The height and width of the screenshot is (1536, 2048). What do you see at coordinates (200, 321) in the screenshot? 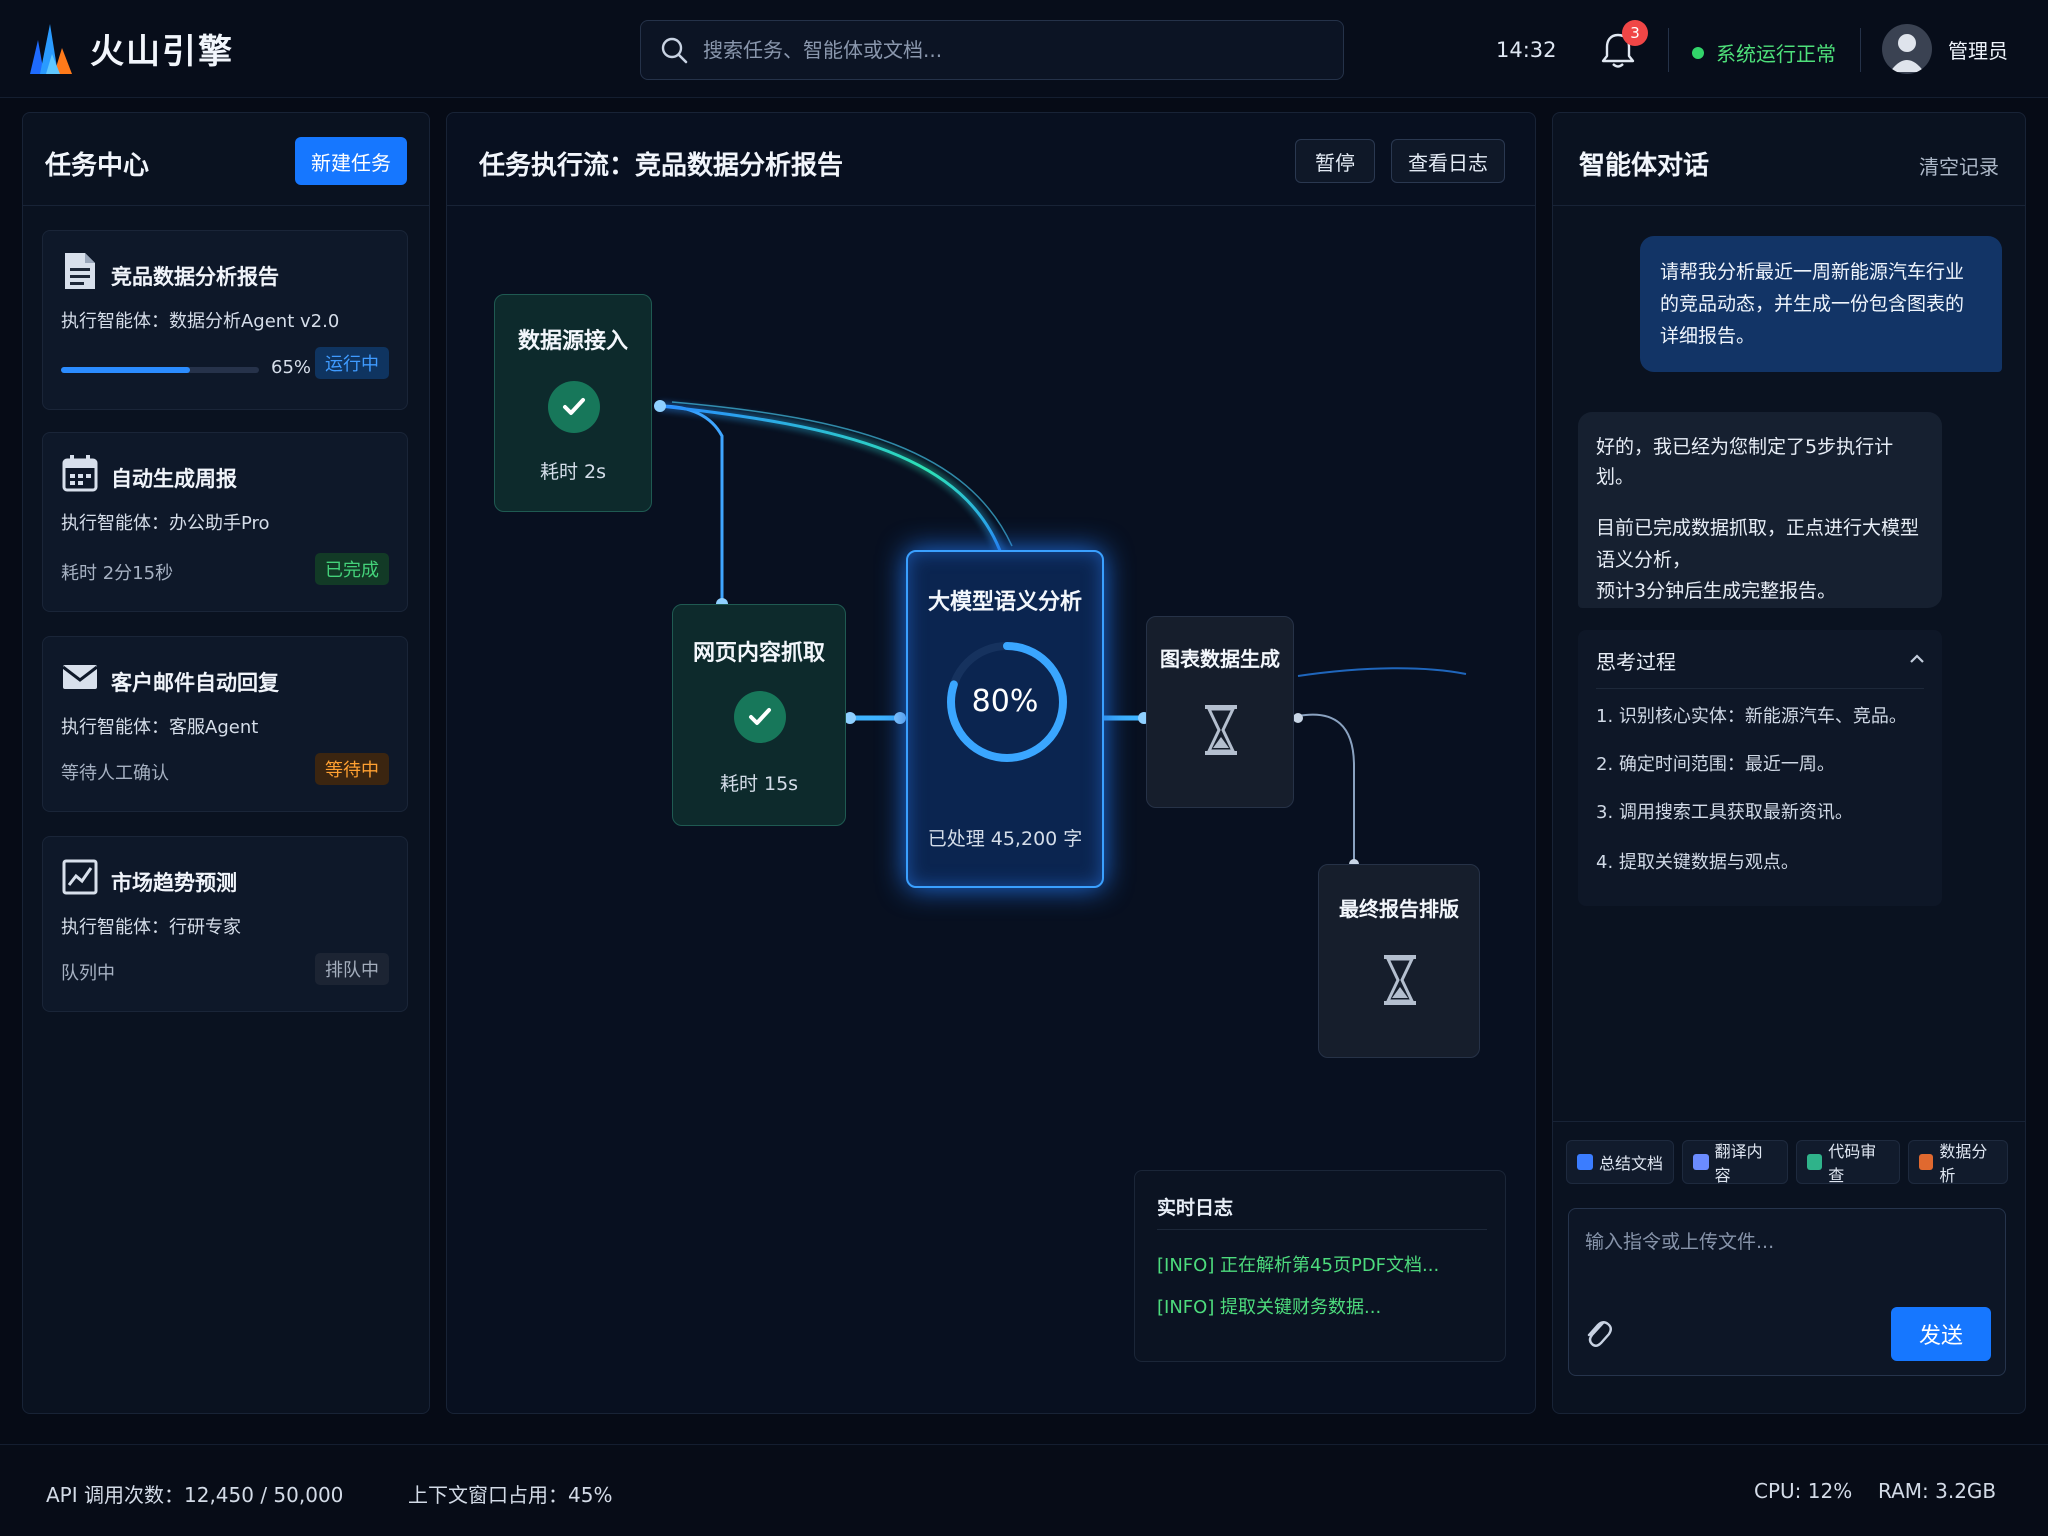
I see `task-agent: 执行智能体：数据分析Agent v2.0` at bounding box center [200, 321].